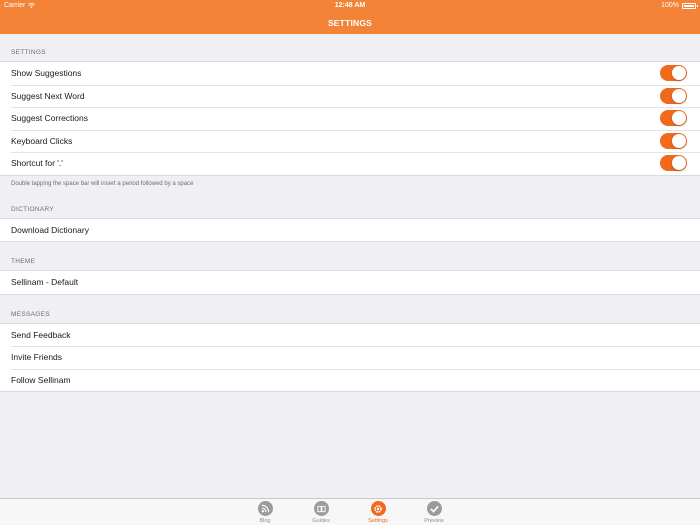 The image size is (700, 525). Describe the element at coordinates (673, 140) in the screenshot. I see `keyboard-clicks-toggle` at that location.